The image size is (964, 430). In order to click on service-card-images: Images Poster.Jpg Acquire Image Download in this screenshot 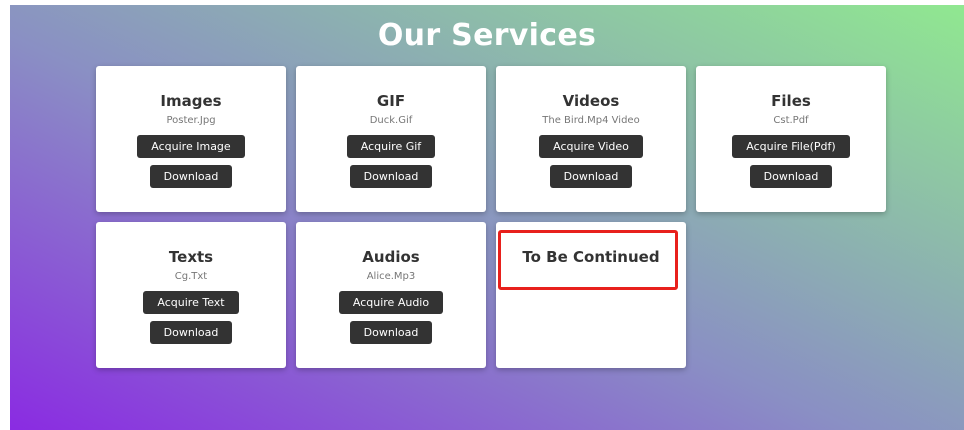, I will do `click(191, 139)`.